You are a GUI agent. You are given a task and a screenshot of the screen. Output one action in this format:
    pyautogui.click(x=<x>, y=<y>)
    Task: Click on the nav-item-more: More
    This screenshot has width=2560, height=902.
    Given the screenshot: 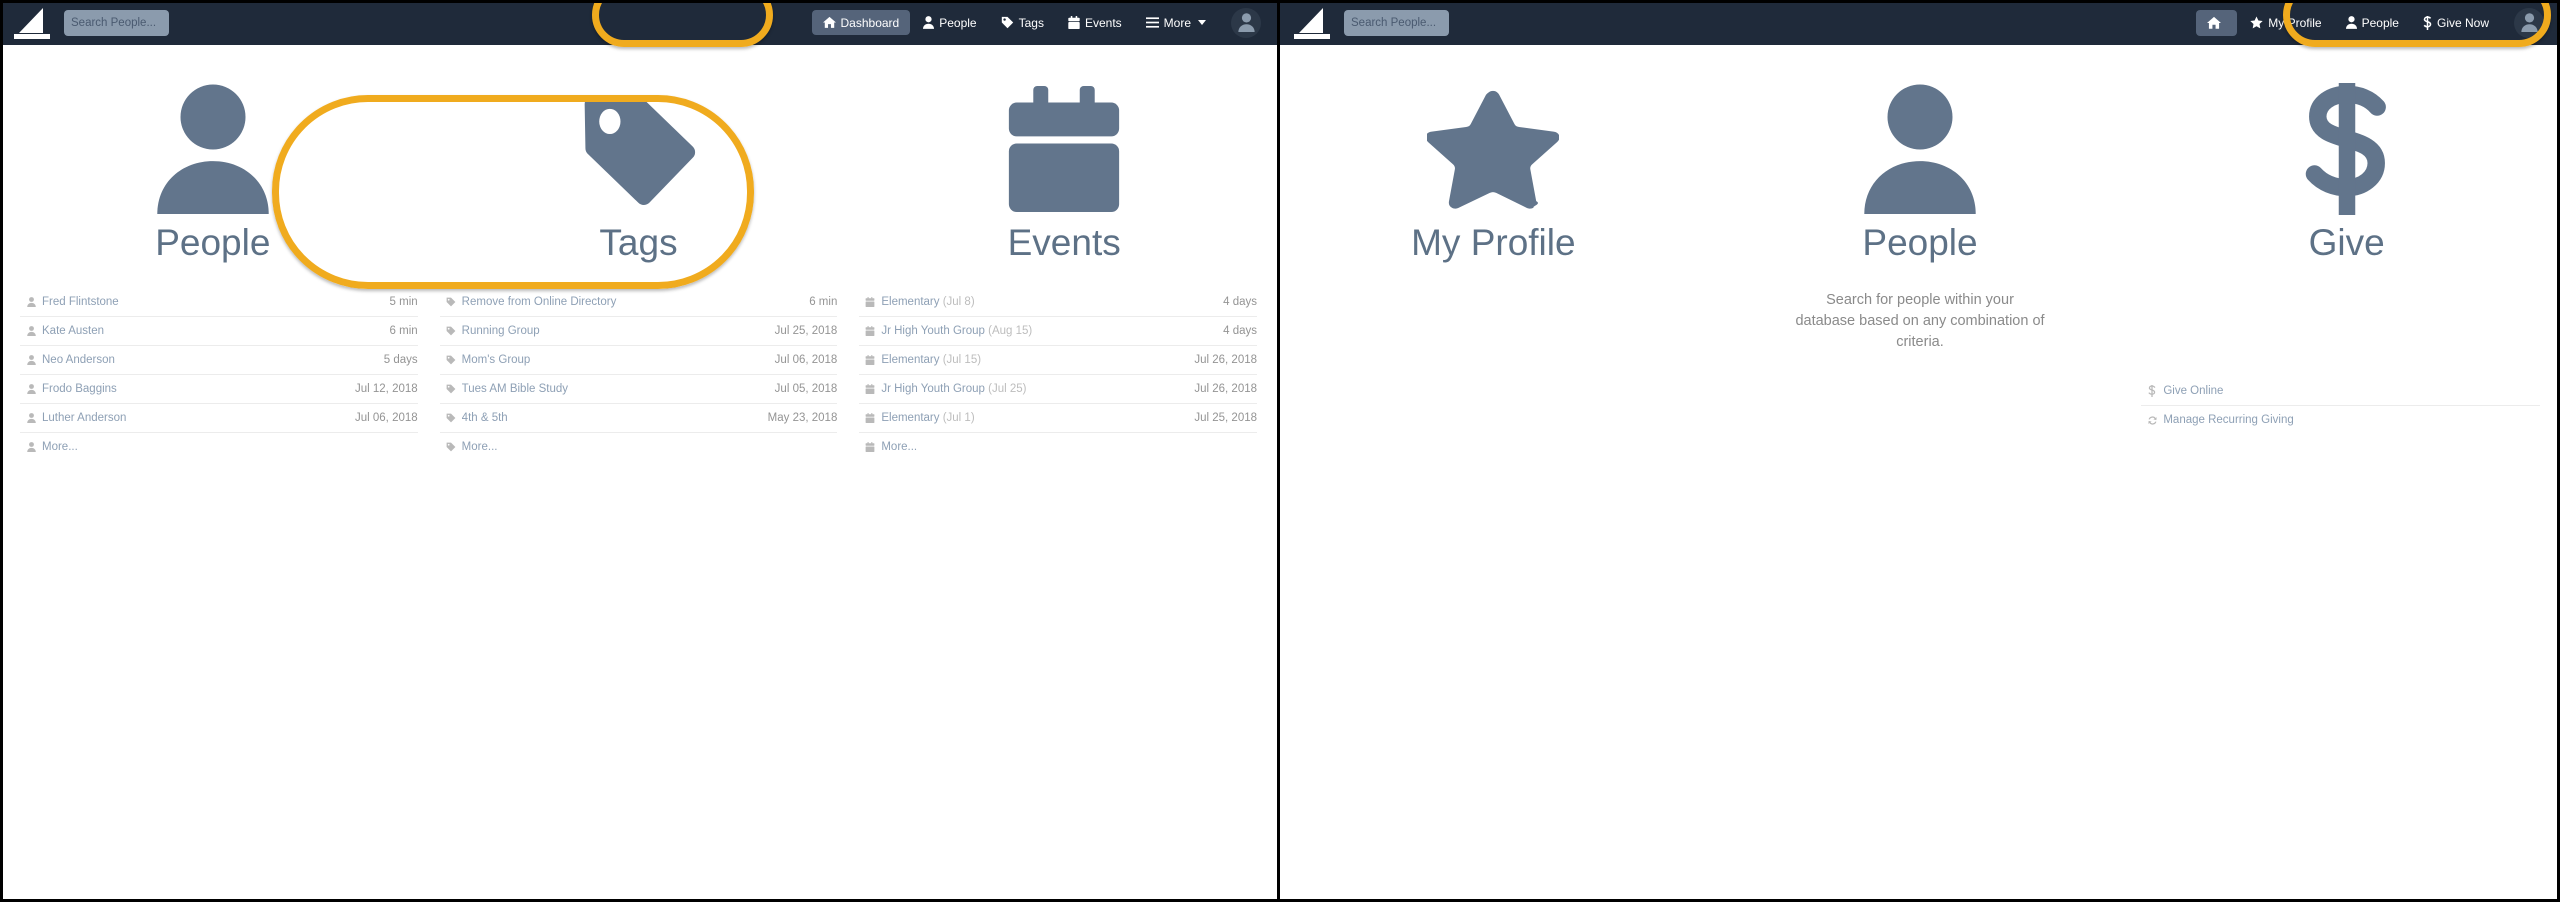 What is the action you would take?
    pyautogui.click(x=1176, y=23)
    